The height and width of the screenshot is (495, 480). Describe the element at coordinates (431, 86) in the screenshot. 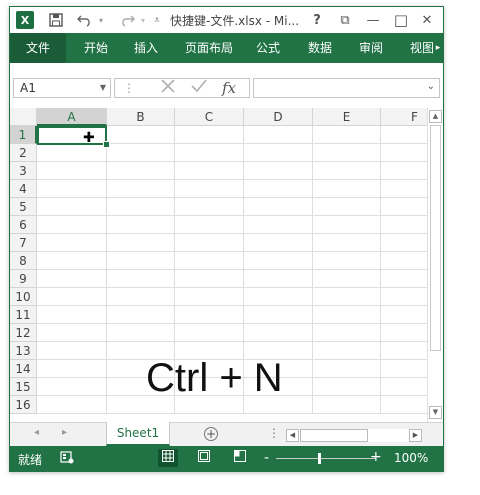

I see `expand-formula-bar-icon: ⌄` at that location.